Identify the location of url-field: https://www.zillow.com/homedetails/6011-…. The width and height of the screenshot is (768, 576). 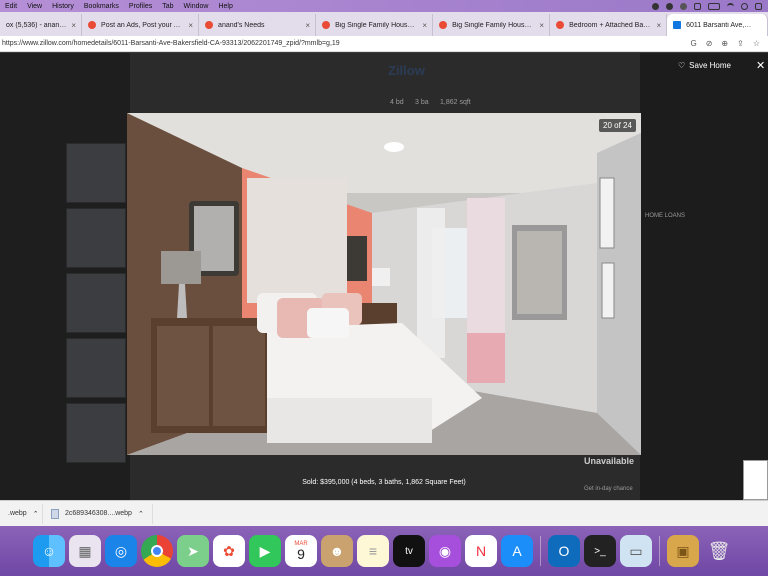
(170, 43).